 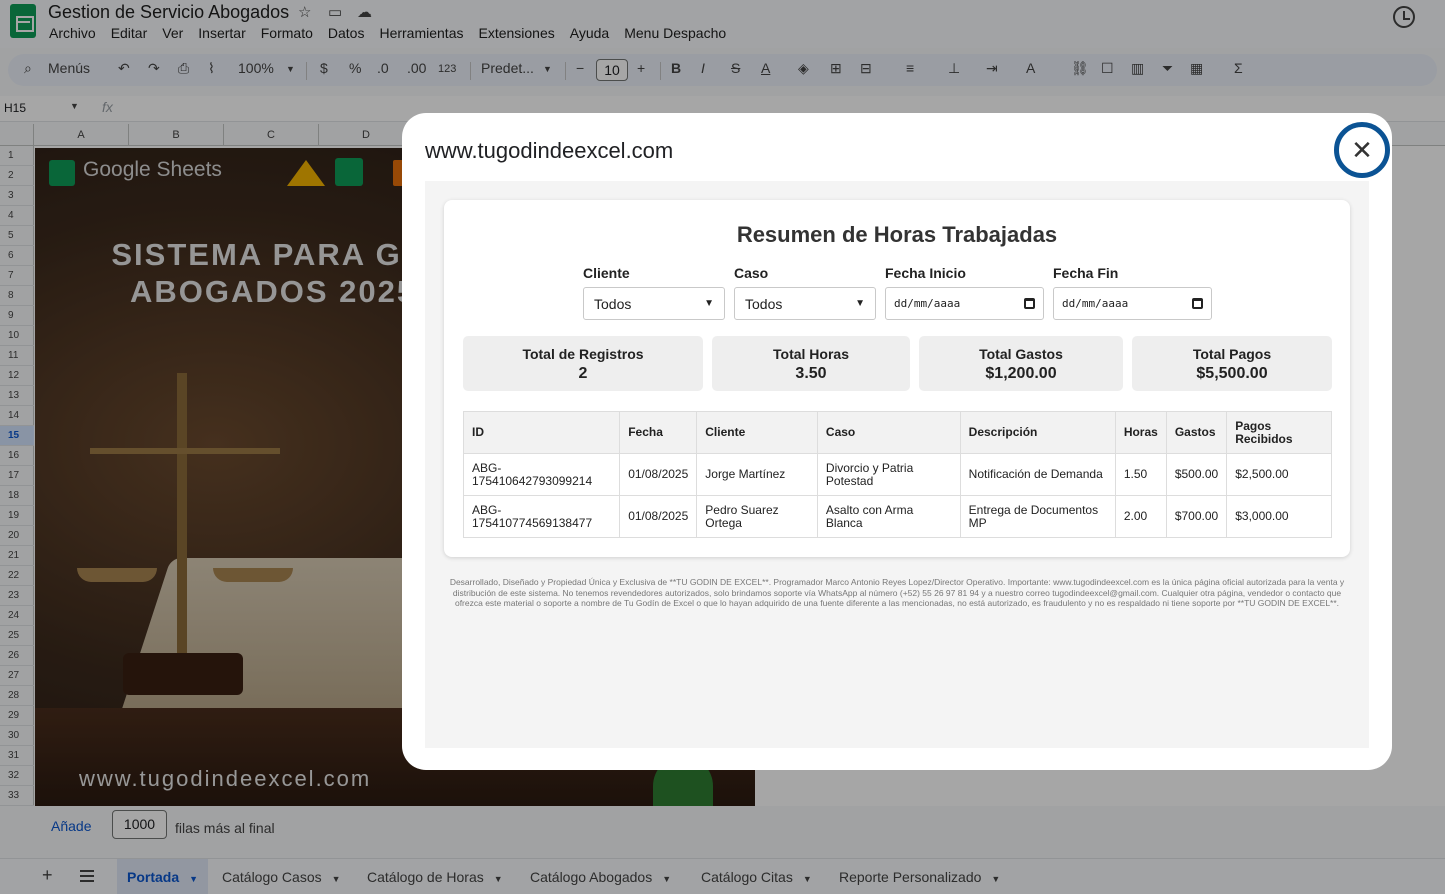 What do you see at coordinates (1196, 516) in the screenshot?
I see `table-cell: $700.00` at bounding box center [1196, 516].